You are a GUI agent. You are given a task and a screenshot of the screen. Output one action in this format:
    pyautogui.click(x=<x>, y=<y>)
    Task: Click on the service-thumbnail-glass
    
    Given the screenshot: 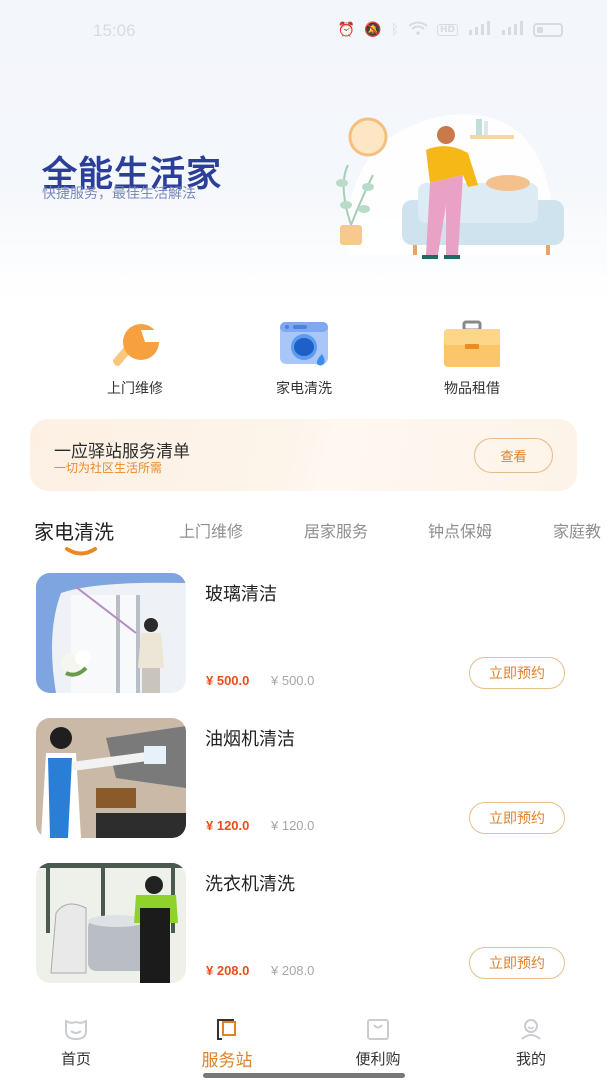 What is the action you would take?
    pyautogui.click(x=111, y=633)
    